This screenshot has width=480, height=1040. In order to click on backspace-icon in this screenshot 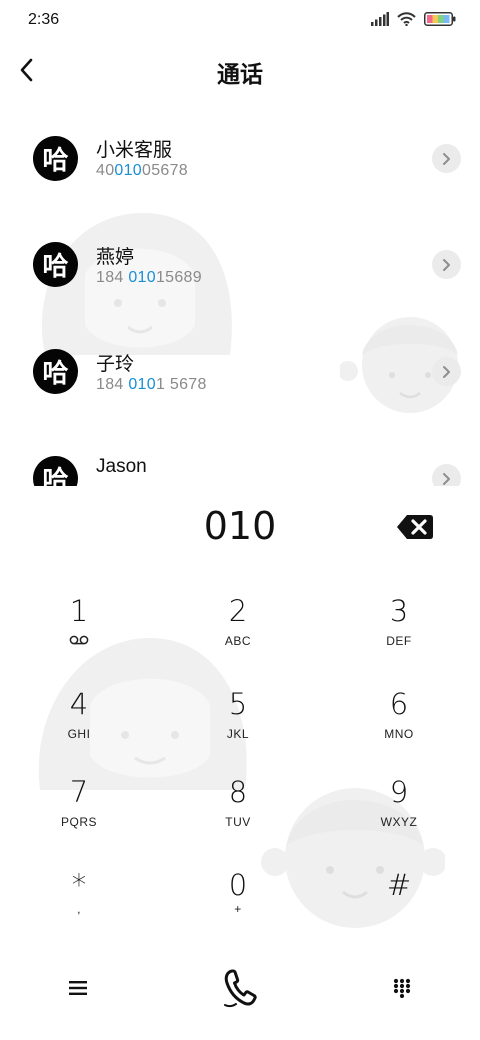, I will do `click(415, 527)`.